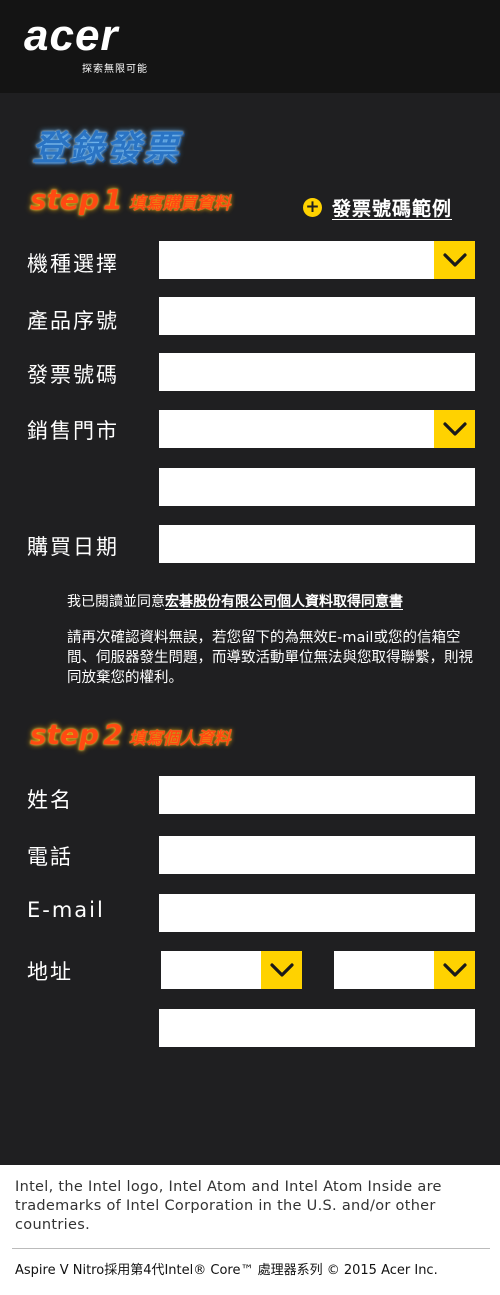 The width and height of the screenshot is (500, 1295). What do you see at coordinates (231, 970) in the screenshot?
I see `city-select` at bounding box center [231, 970].